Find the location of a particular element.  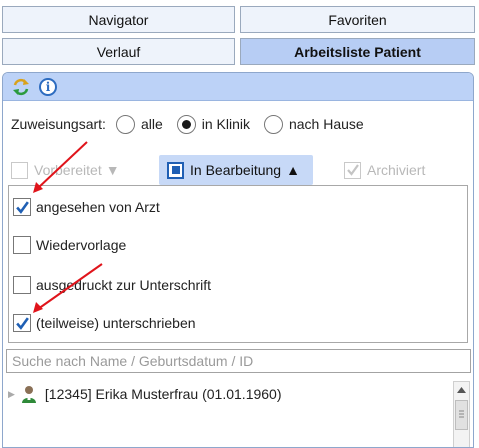

radio-nach-hause: nach Hause is located at coordinates (313, 124).